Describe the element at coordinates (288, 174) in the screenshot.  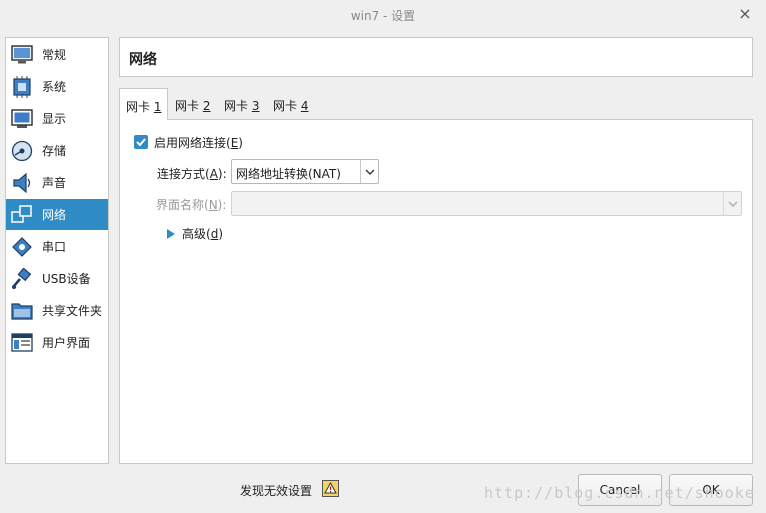
I see `attached-to-value: 网络地址转换(NAT)` at that location.